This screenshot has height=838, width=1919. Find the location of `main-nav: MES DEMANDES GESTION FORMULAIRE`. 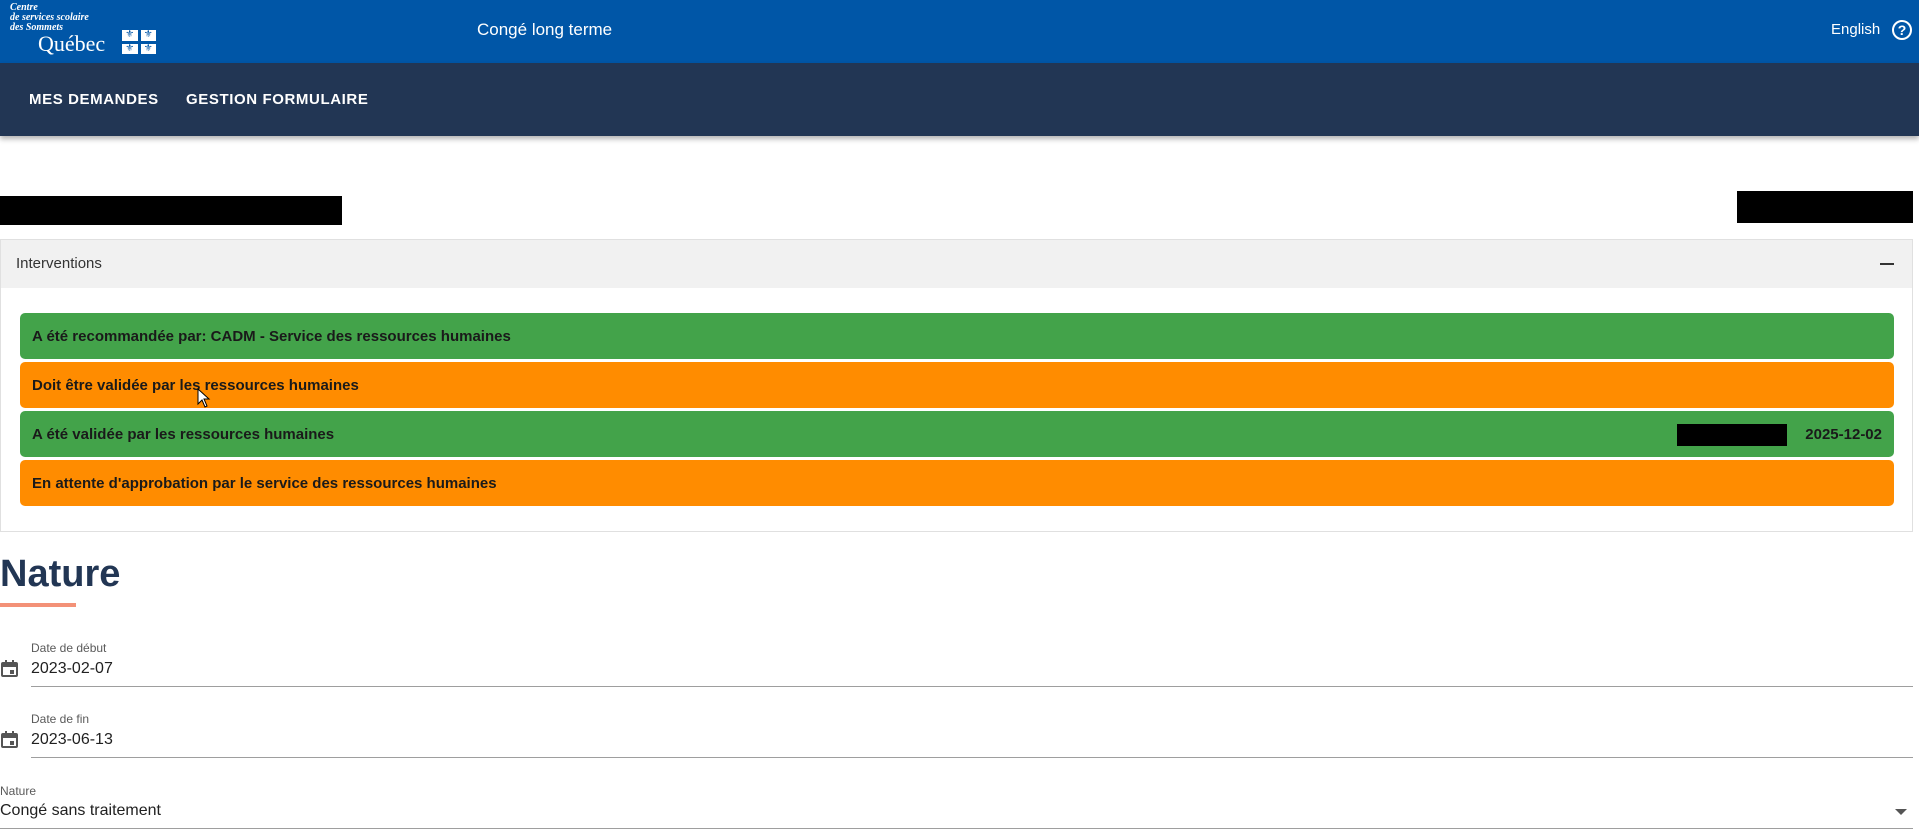

main-nav: MES DEMANDES GESTION FORMULAIRE is located at coordinates (959, 99).